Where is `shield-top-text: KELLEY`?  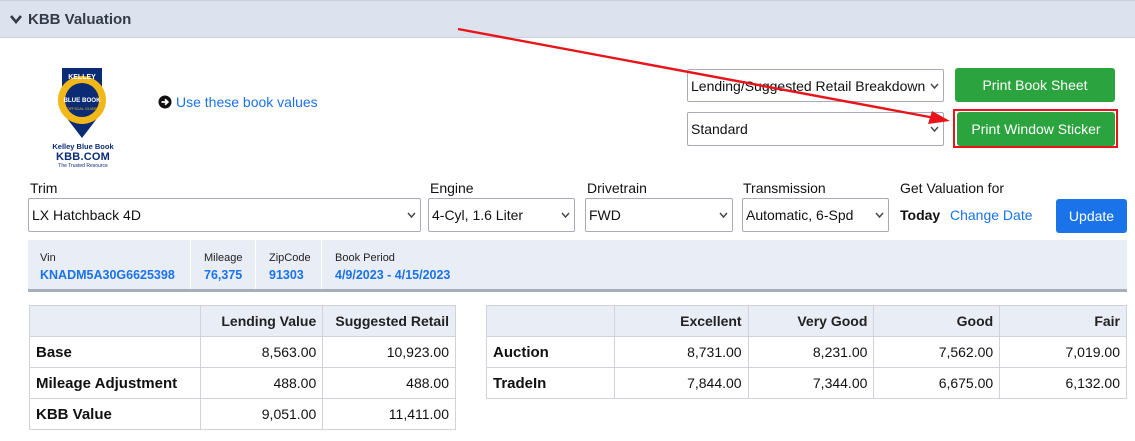 shield-top-text: KELLEY is located at coordinates (82, 77).